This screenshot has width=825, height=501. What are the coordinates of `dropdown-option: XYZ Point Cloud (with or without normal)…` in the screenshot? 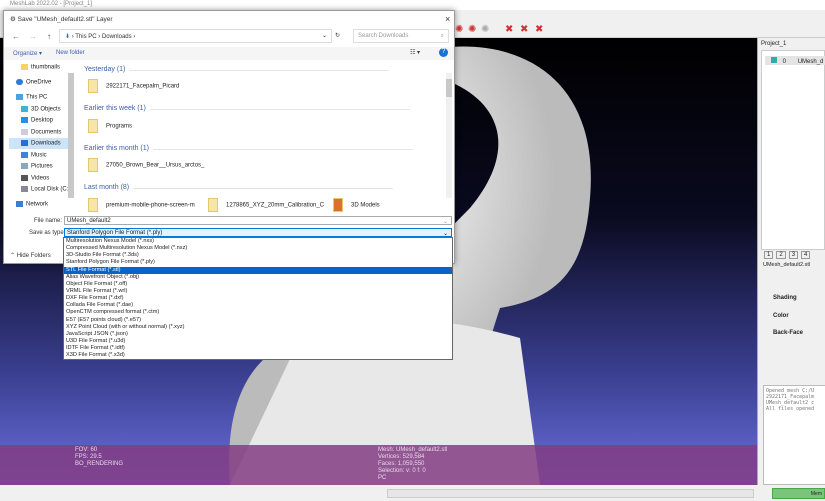 It's located at (258, 327).